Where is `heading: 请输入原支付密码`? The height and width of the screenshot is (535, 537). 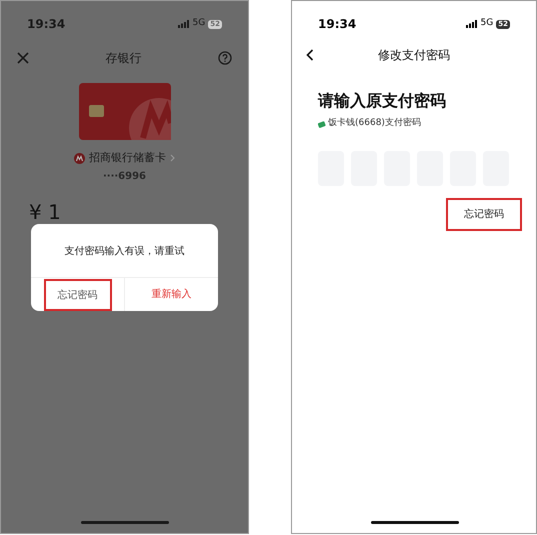 heading: 请输入原支付密码 is located at coordinates (382, 101).